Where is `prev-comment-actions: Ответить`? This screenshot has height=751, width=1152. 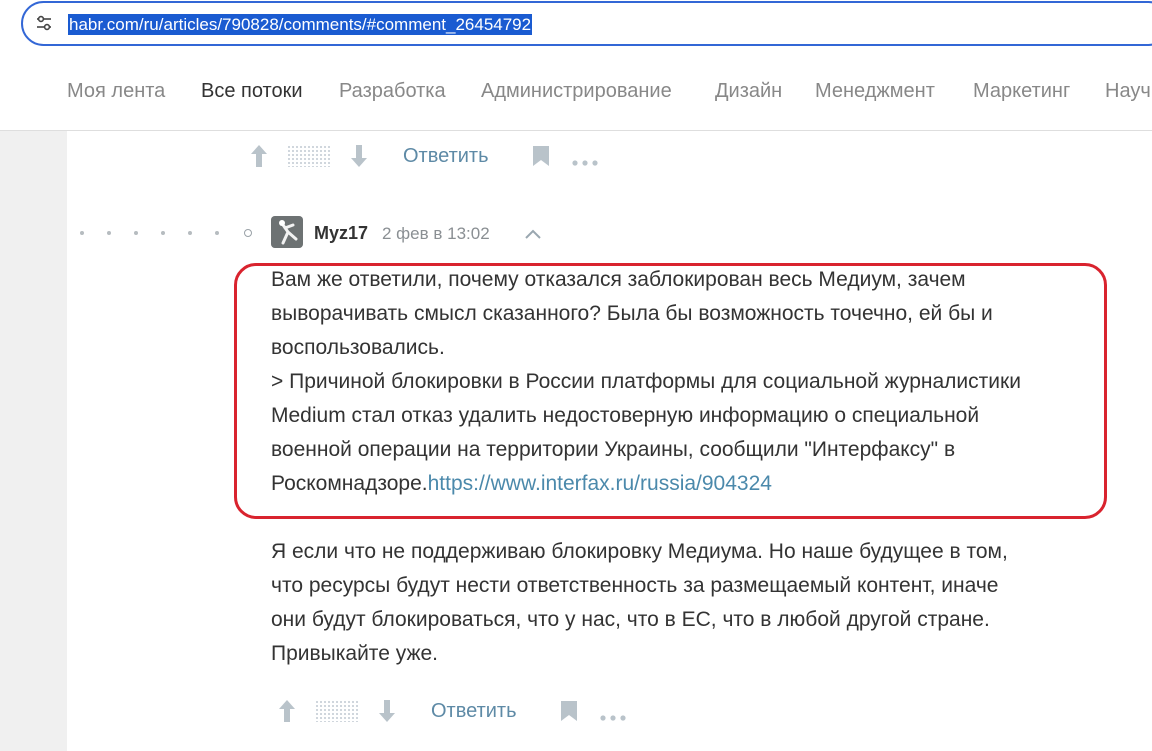 prev-comment-actions: Ответить is located at coordinates (429, 156).